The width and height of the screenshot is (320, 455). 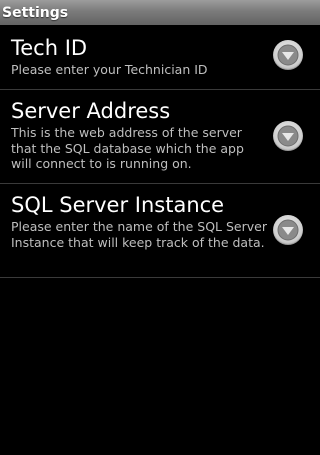 What do you see at coordinates (160, 57) in the screenshot?
I see `preference-tech-id: Tech ID Please enter your Technician ID` at bounding box center [160, 57].